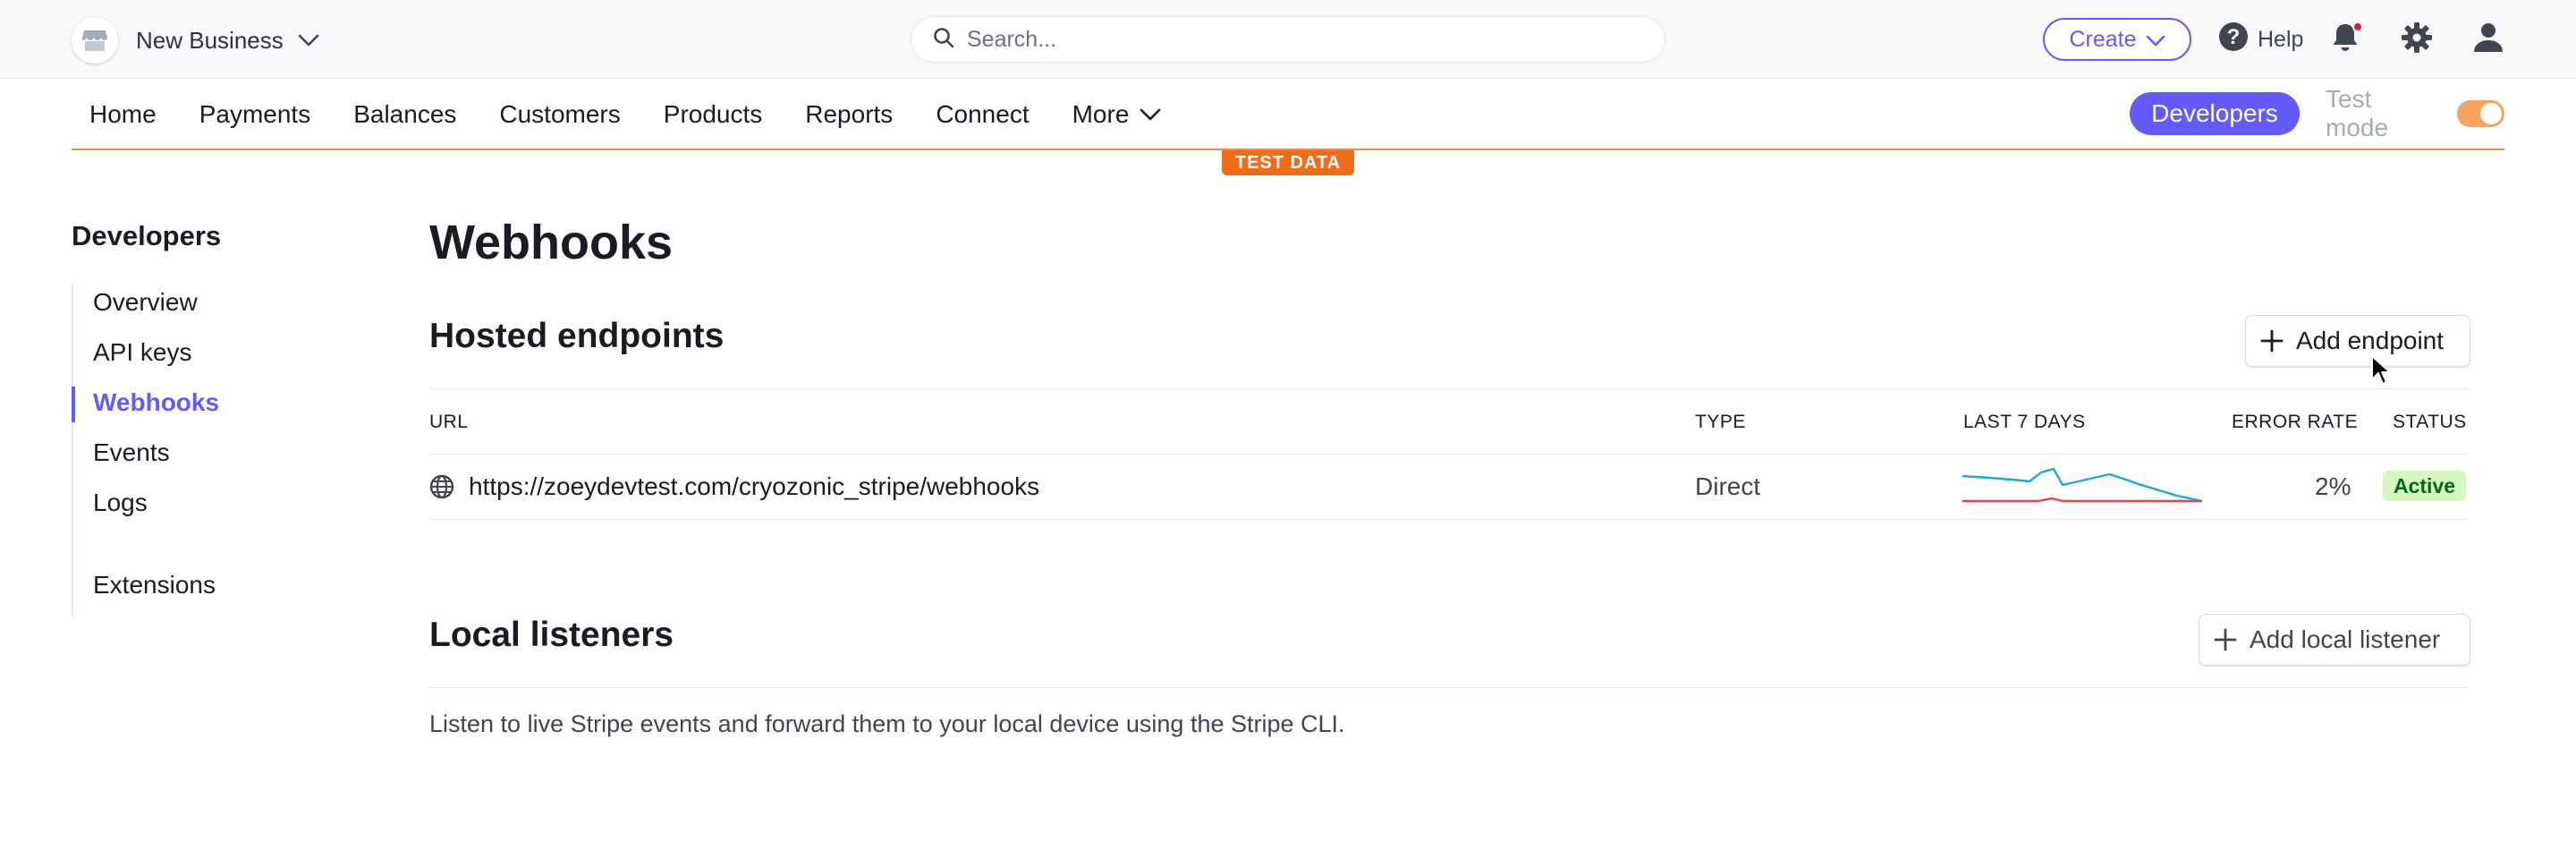  I want to click on create-label: Create, so click(2103, 39).